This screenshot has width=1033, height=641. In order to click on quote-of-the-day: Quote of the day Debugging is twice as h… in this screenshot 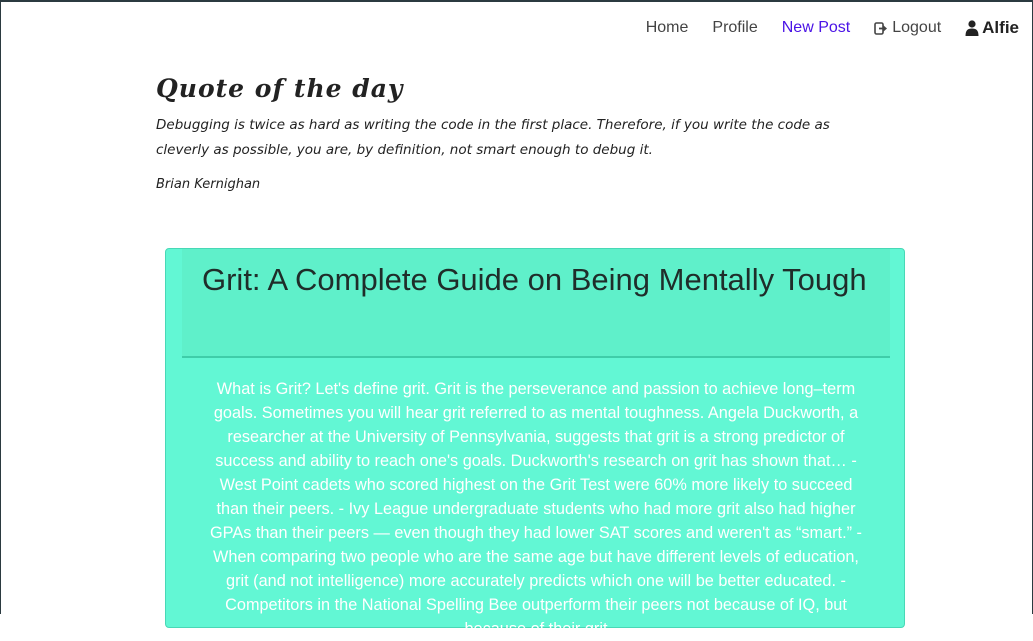, I will do `click(496, 133)`.